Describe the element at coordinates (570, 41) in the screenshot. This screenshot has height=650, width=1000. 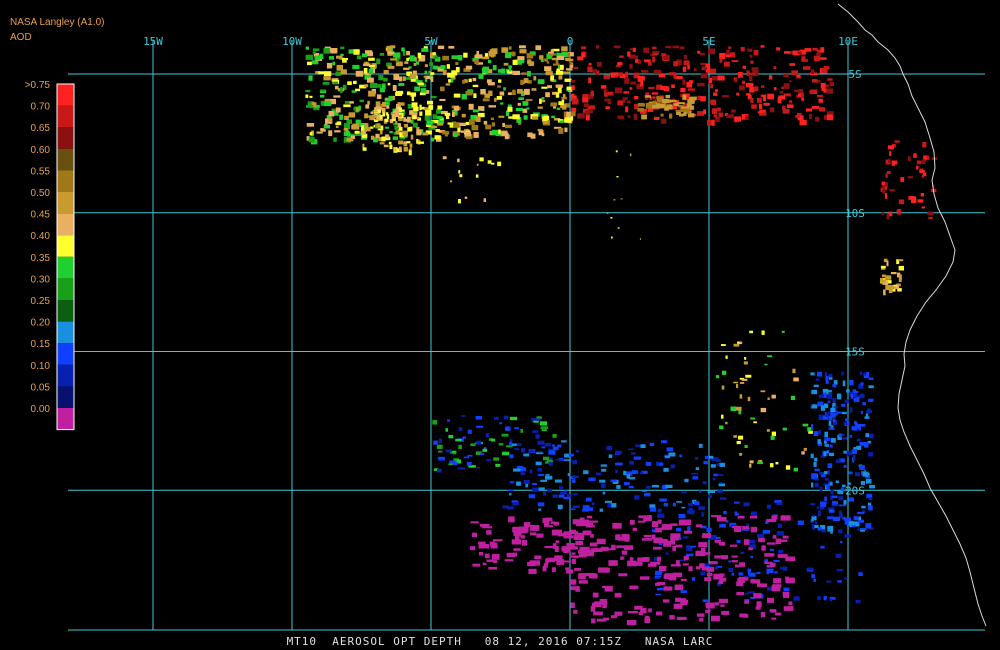
I see `longitude-label: 0` at that location.